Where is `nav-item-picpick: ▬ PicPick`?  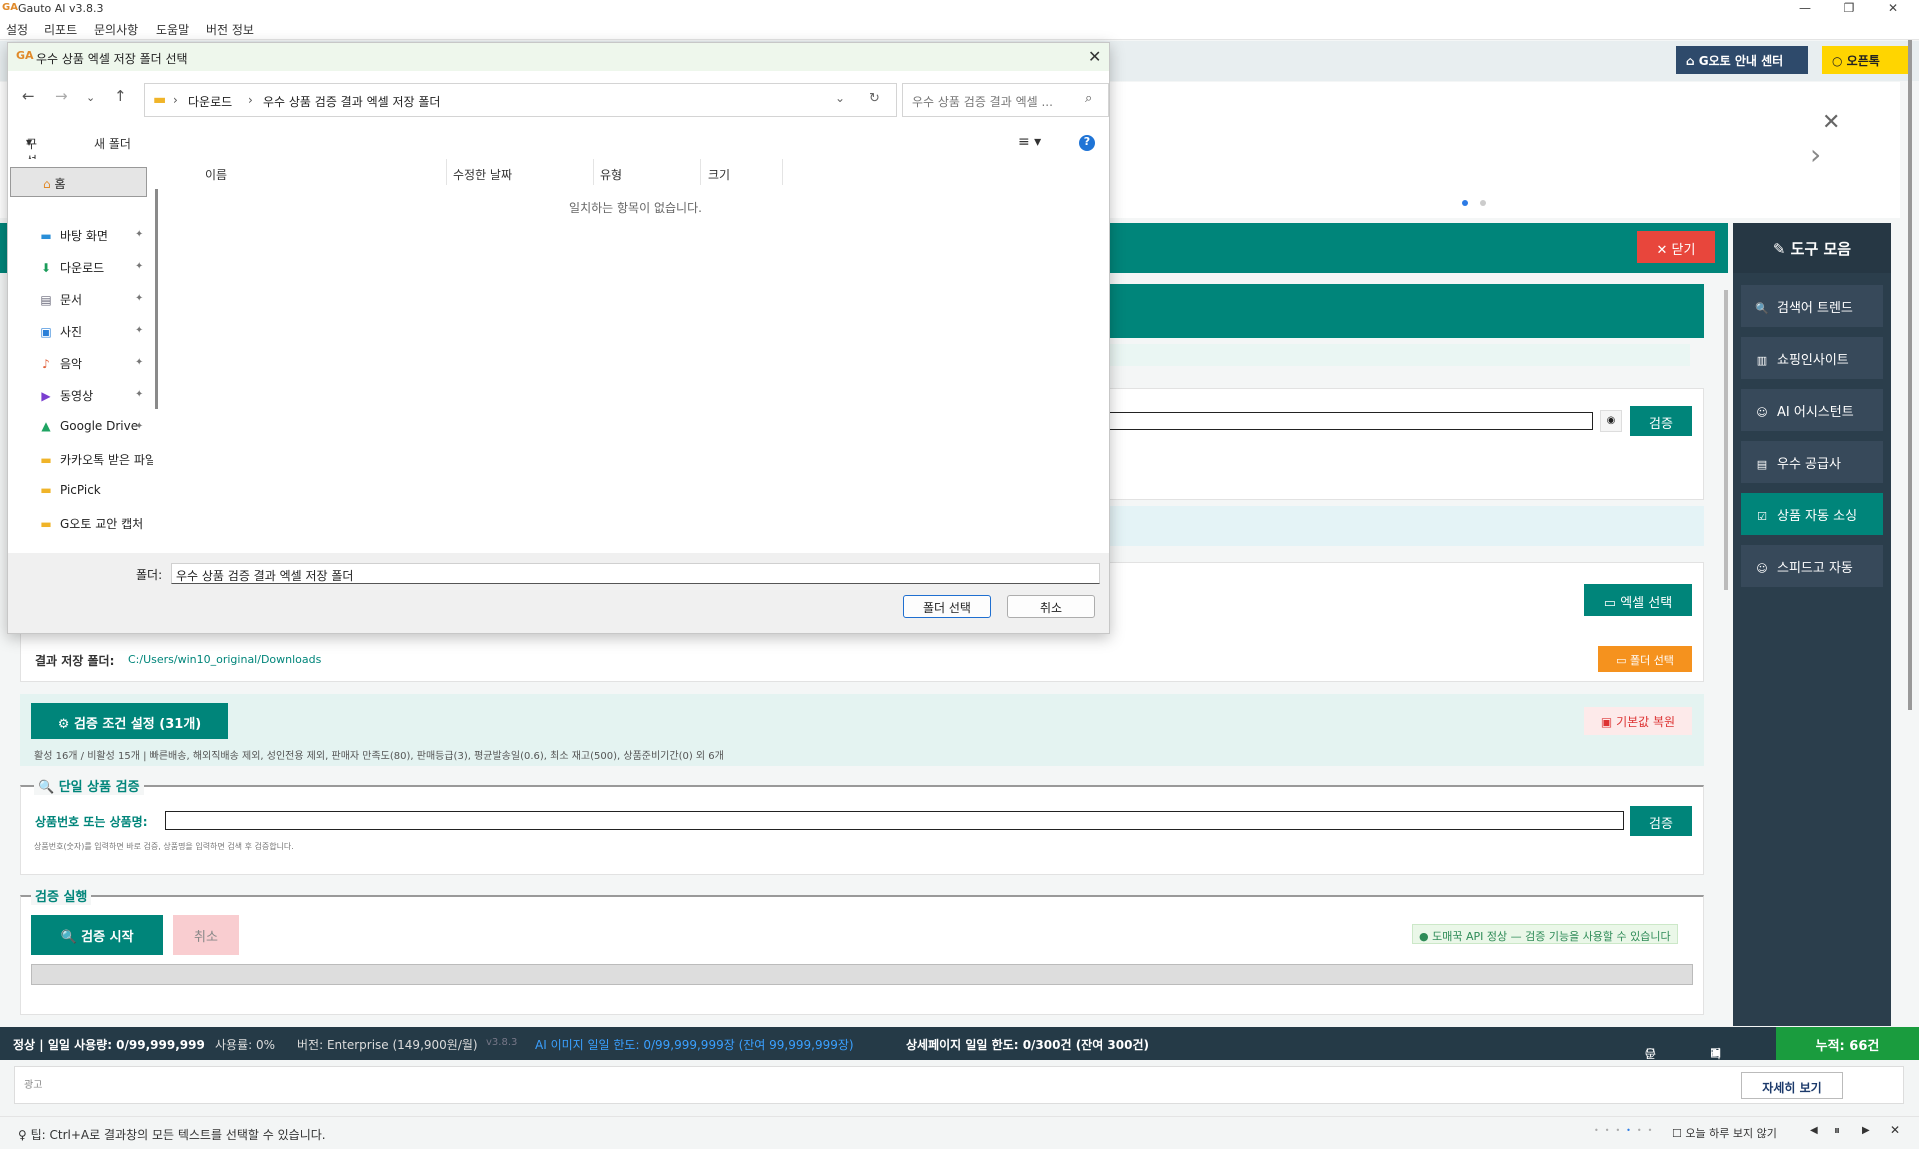
nav-item-picpick: ▬ PicPick is located at coordinates (95, 490).